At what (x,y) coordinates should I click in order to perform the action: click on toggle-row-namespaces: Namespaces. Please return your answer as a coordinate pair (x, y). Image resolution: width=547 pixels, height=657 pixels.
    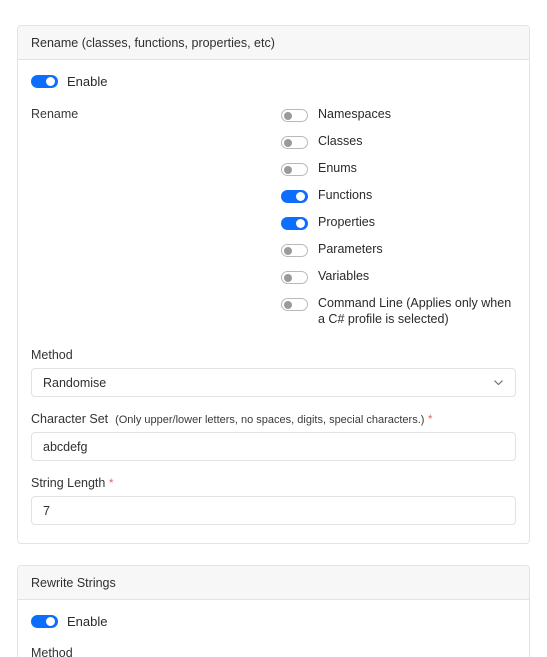
    Looking at the image, I should click on (398, 116).